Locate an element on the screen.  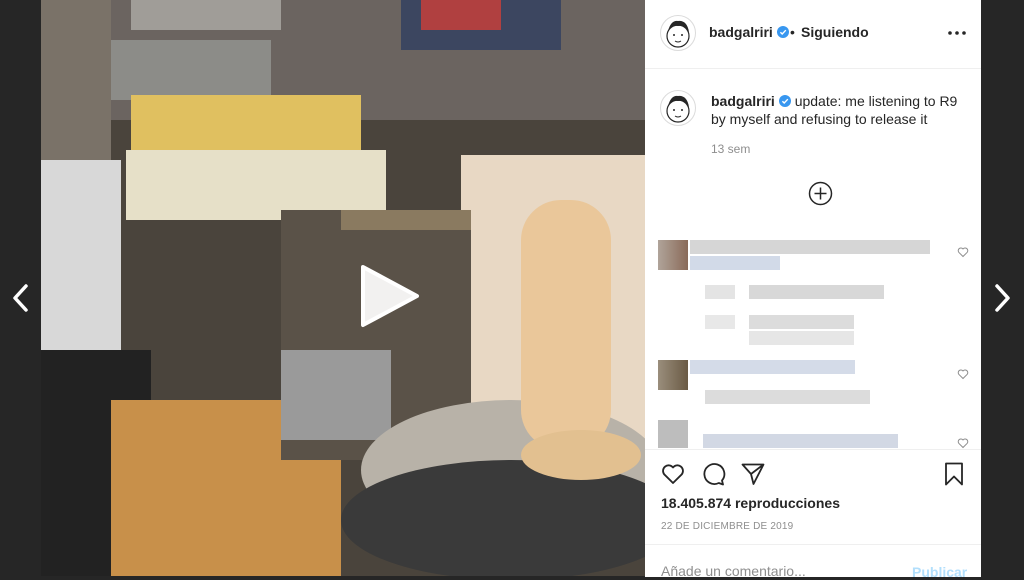
play-icon is located at coordinates (389, 296).